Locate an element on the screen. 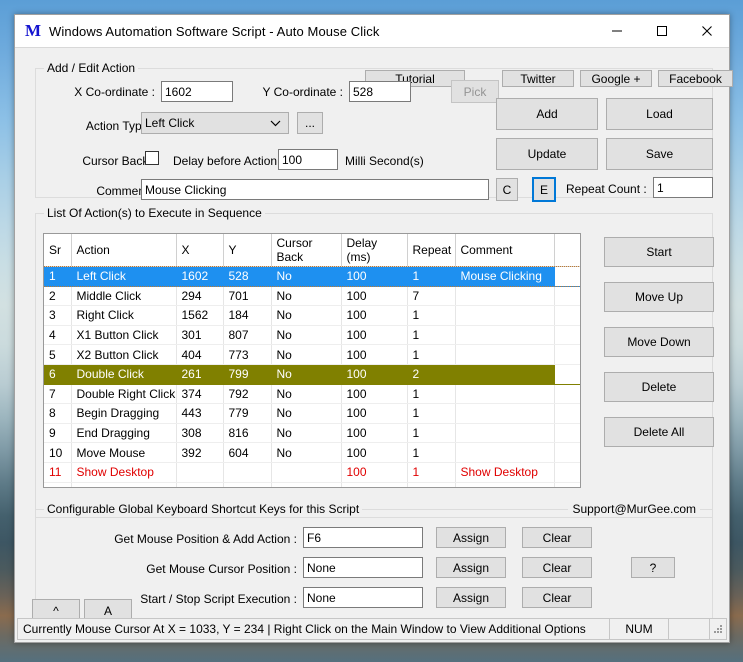 This screenshot has height=662, width=743. clear-button-cursor-position: Clear is located at coordinates (557, 567).